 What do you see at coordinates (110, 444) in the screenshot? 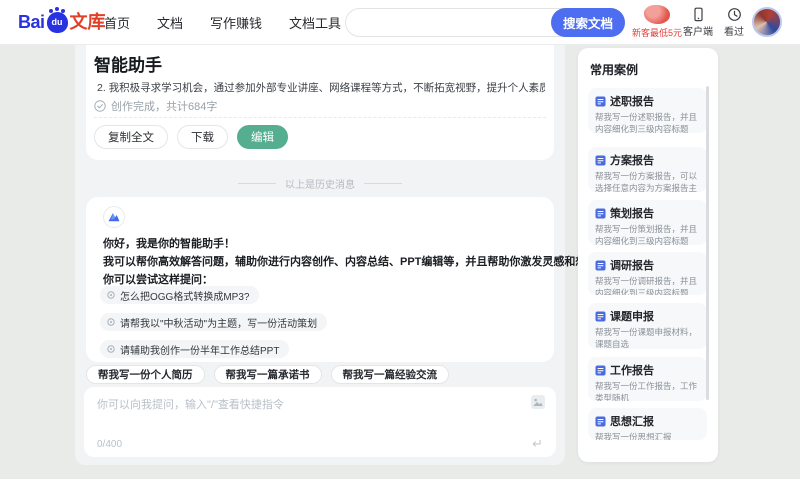
I see `char-counter: 0/400` at bounding box center [110, 444].